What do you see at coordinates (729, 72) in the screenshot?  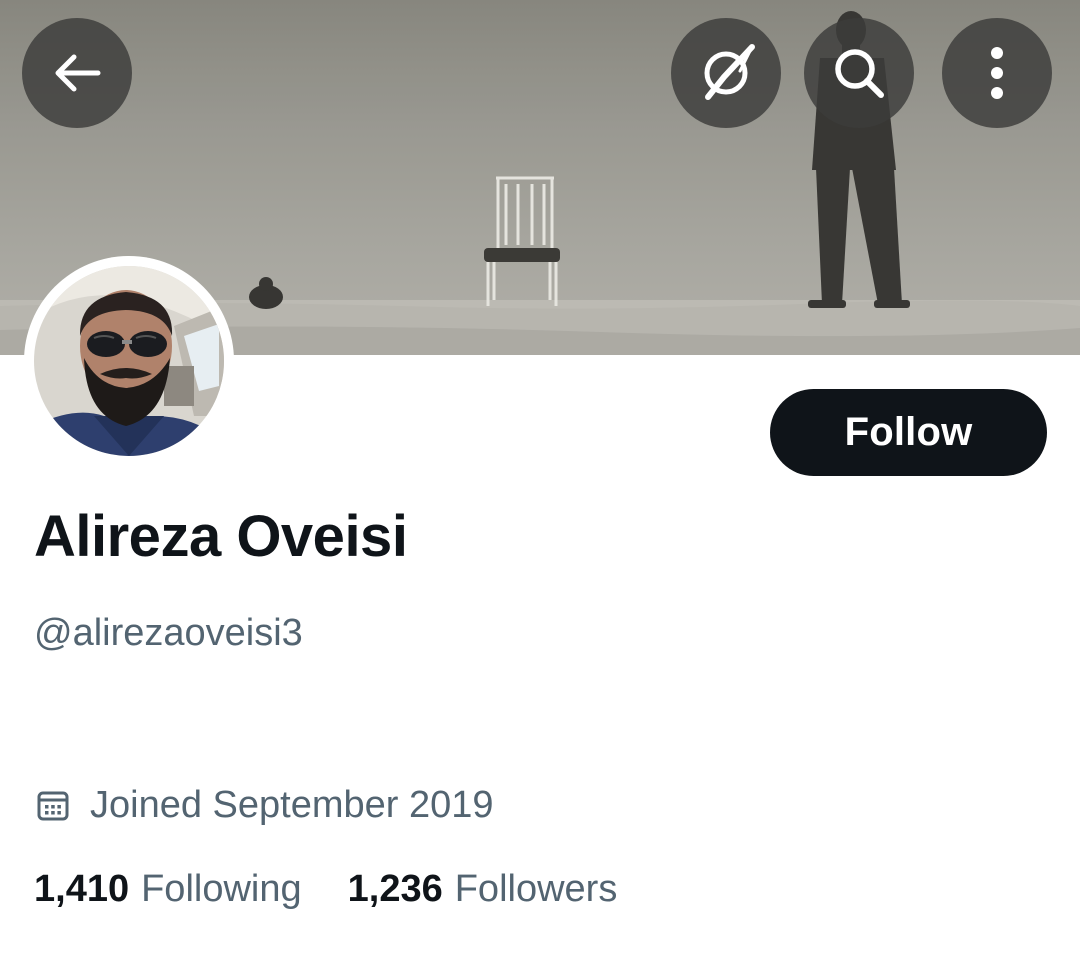 I see `translate-icon` at bounding box center [729, 72].